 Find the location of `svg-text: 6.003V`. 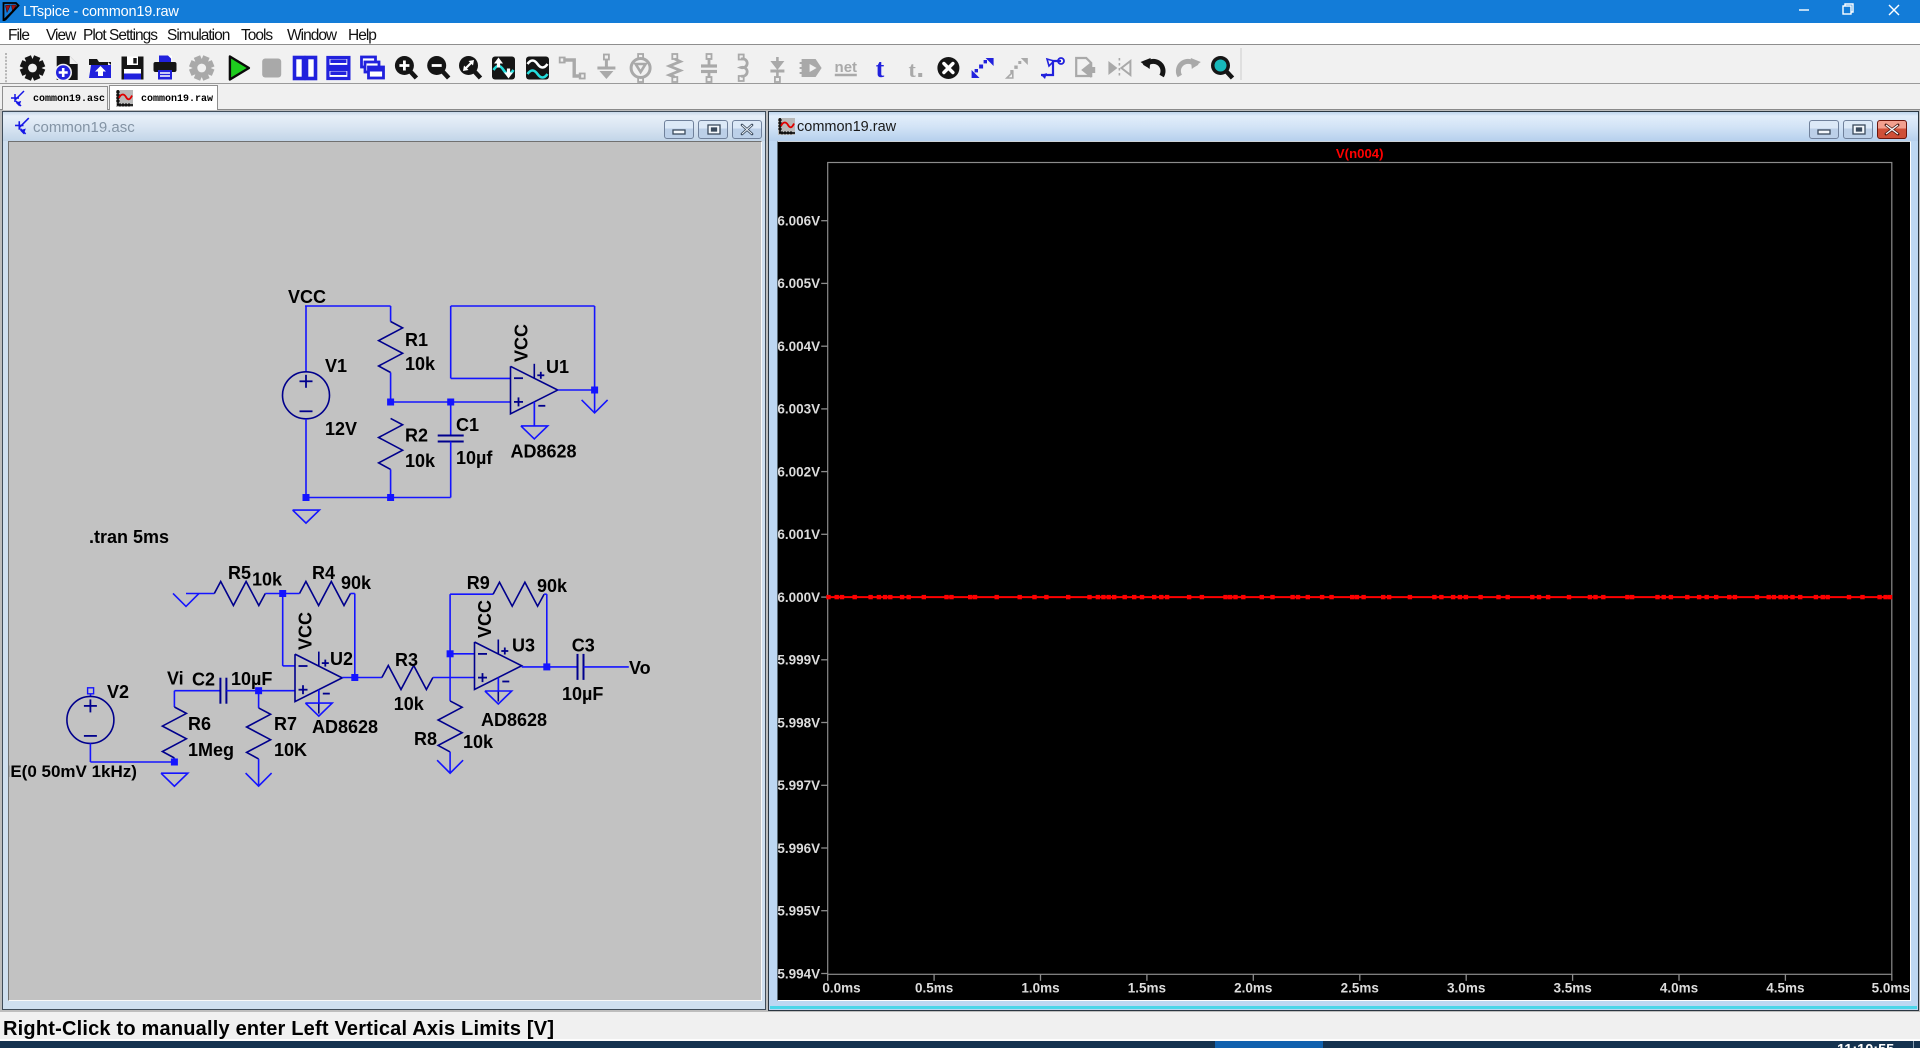

svg-text: 6.003V is located at coordinates (799, 409).